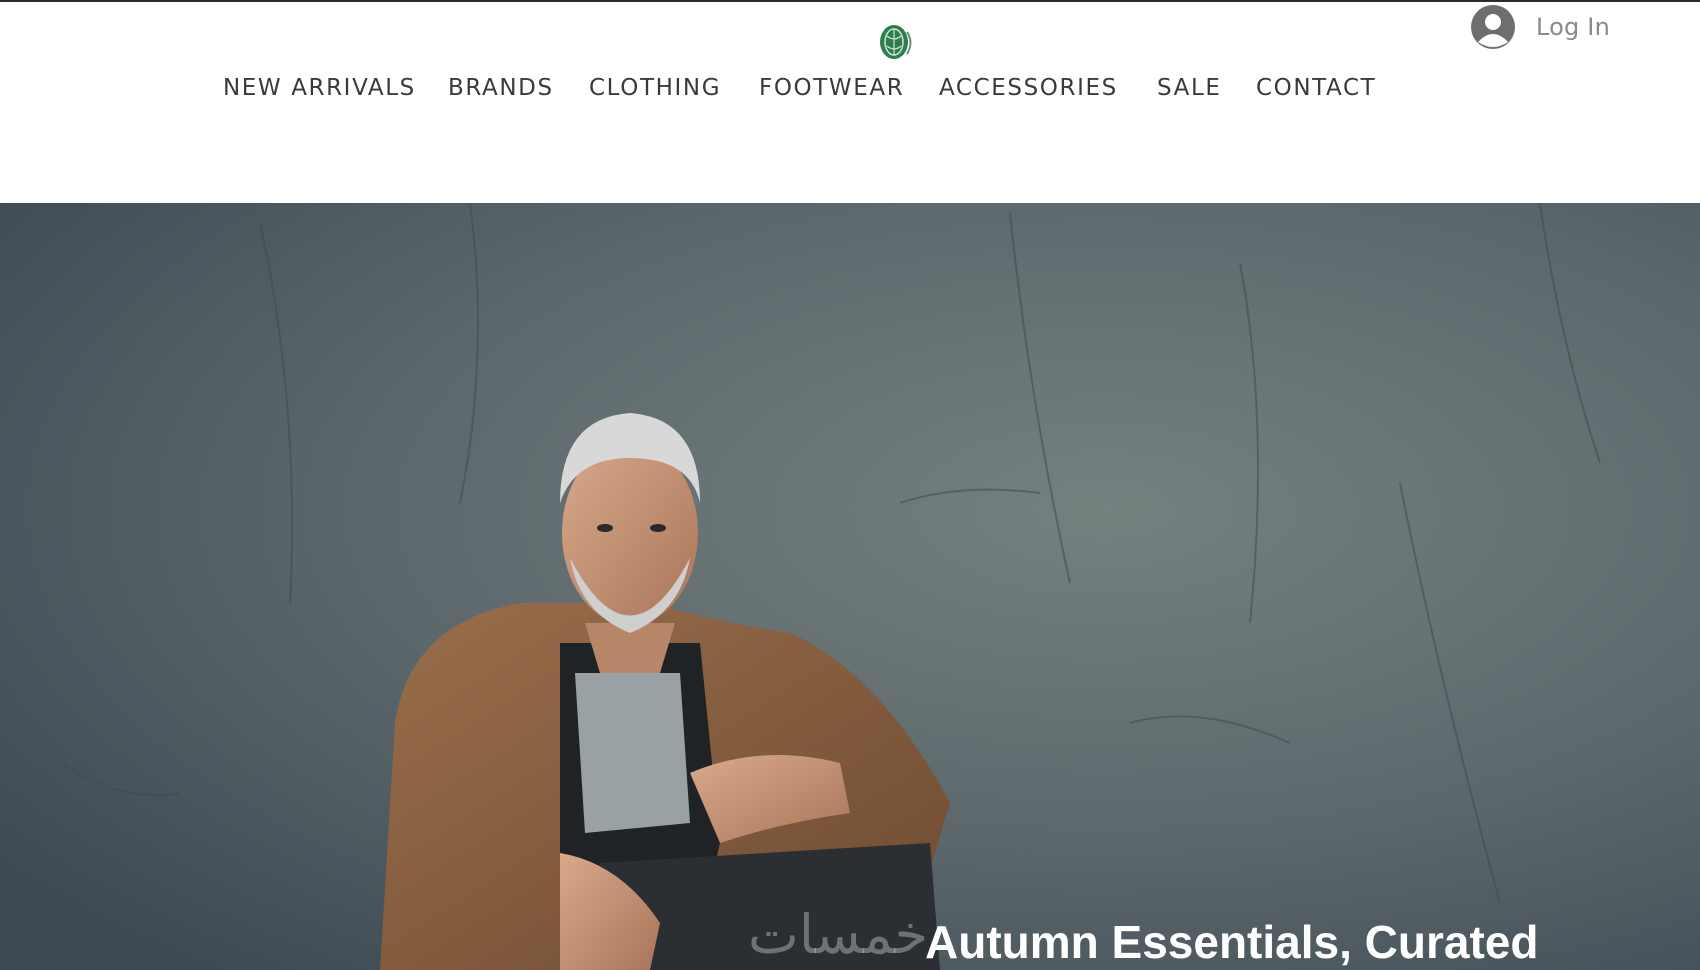  I want to click on leaf-emblem-icon, so click(895, 42).